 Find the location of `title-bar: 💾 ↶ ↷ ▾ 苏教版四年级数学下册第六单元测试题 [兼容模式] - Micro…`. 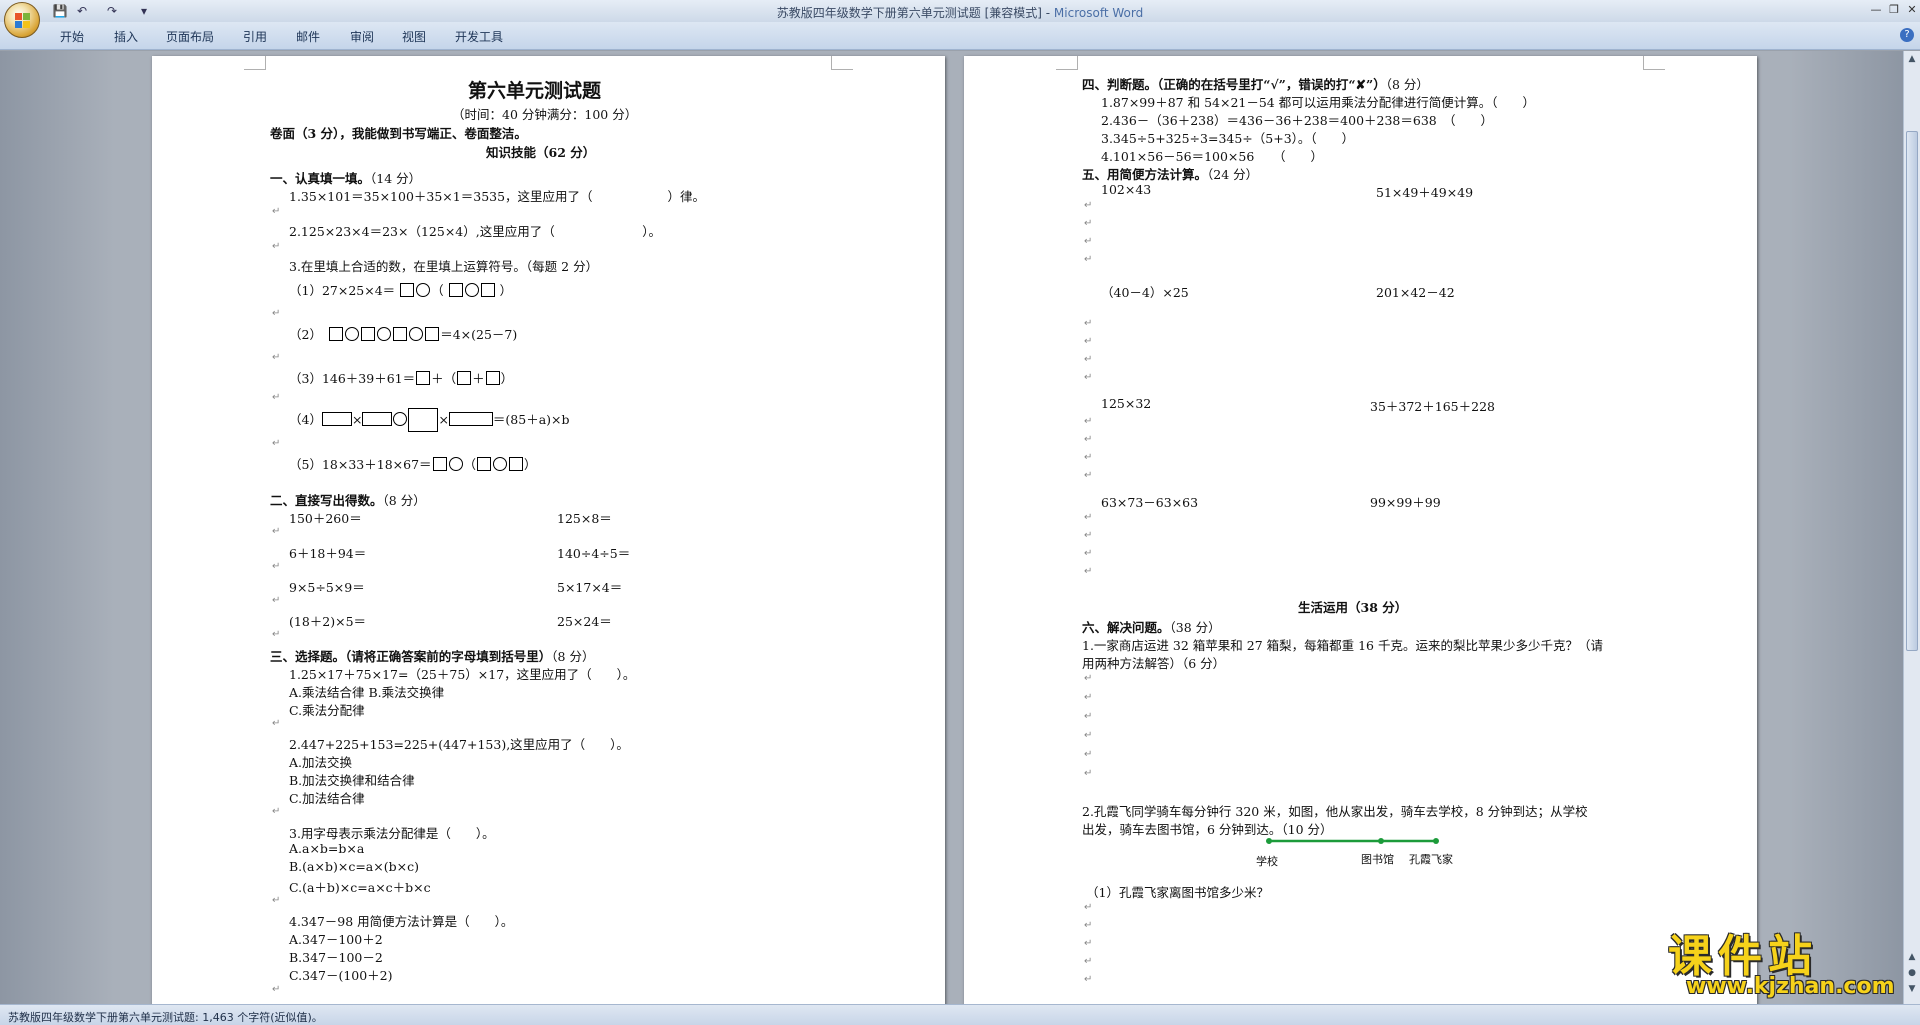

title-bar: 💾 ↶ ↷ ▾ 苏教版四年级数学下册第六单元测试题 [兼容模式] - Micro… is located at coordinates (960, 11).